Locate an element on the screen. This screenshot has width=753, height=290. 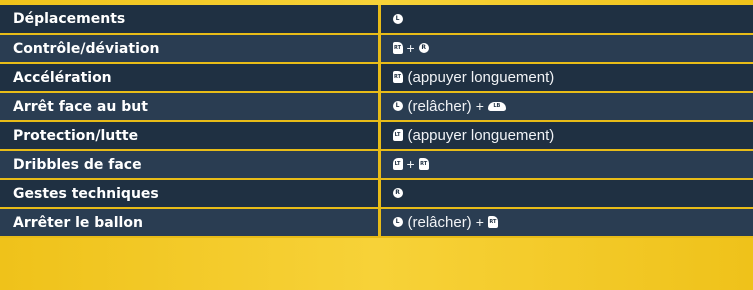
input-combo: R is located at coordinates (565, 194).